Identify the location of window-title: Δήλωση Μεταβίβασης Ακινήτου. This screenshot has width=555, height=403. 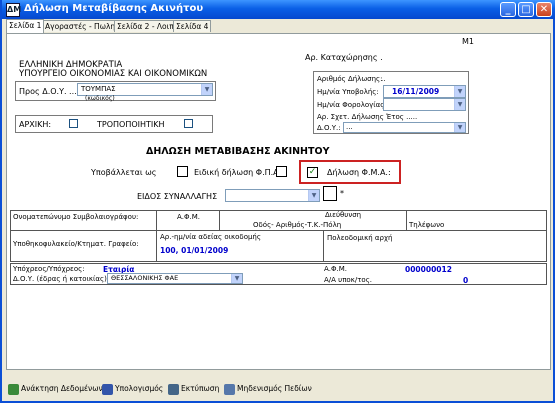
(114, 8).